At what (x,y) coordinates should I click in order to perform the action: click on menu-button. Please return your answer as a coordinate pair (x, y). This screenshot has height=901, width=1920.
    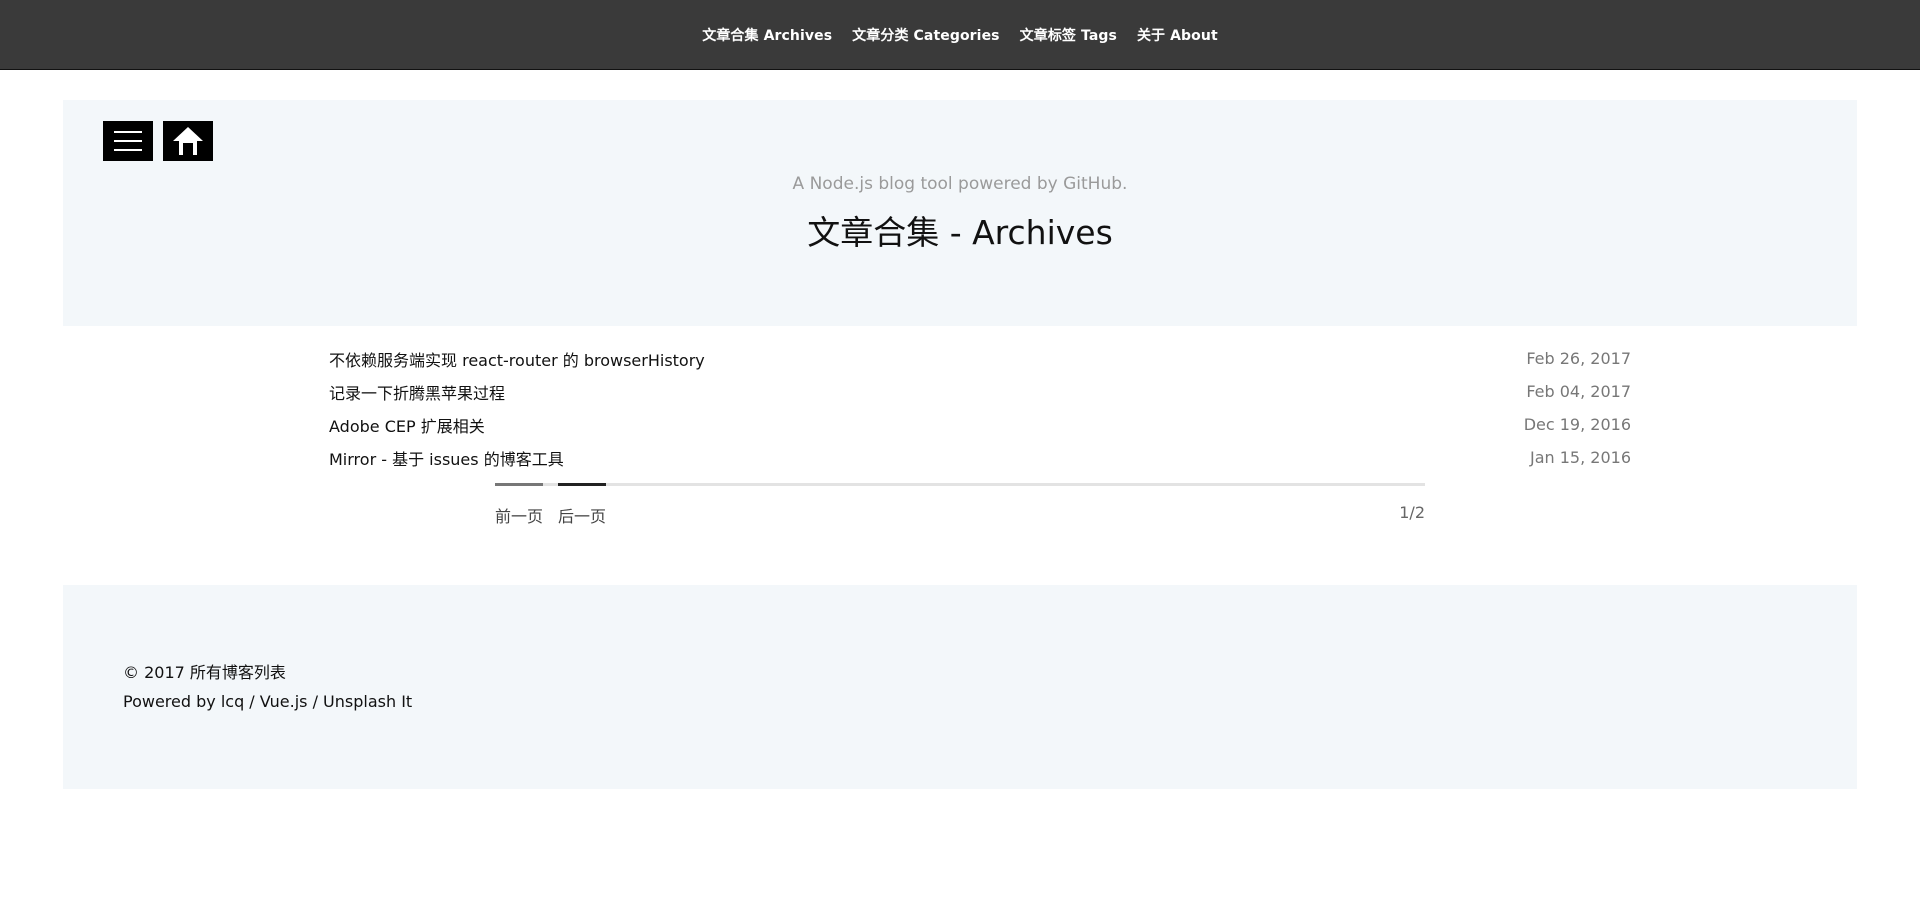
    Looking at the image, I should click on (128, 141).